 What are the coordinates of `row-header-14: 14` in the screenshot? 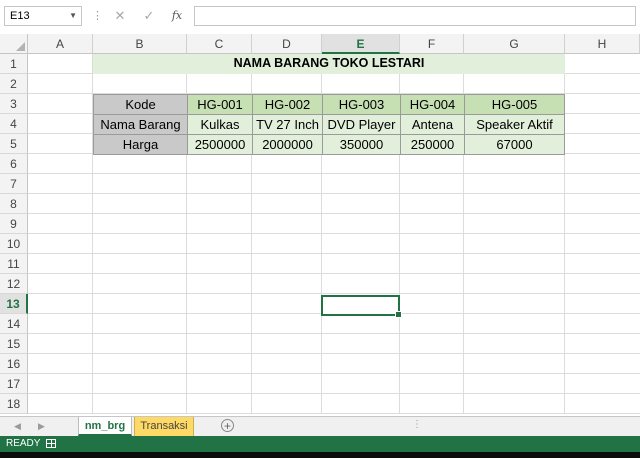 It's located at (14, 324).